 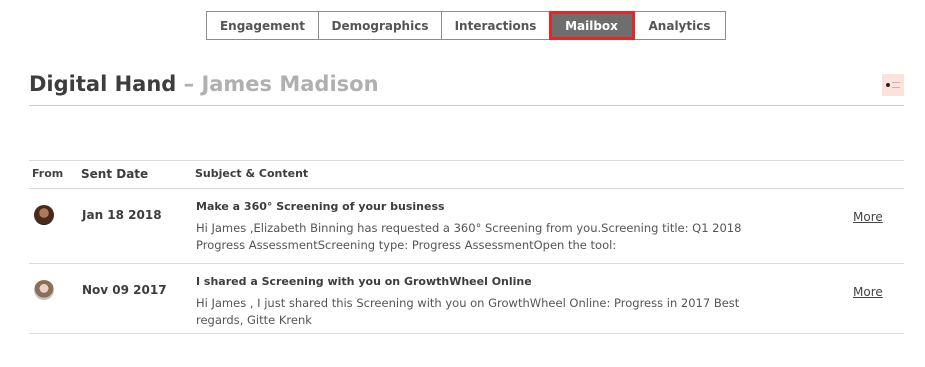 I want to click on logo-dot, so click(x=888, y=85).